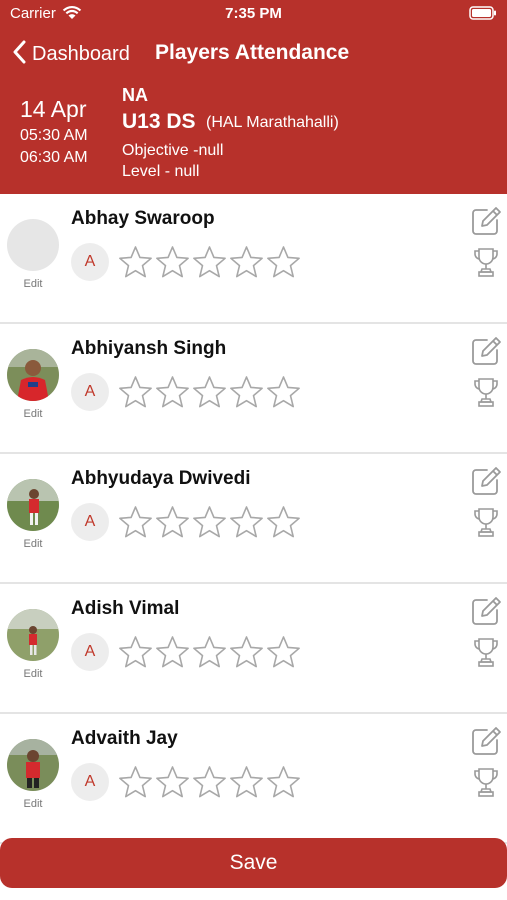 The image size is (507, 900). I want to click on player-row: Edit Abhyudaya Dwivedi A, so click(253, 519).